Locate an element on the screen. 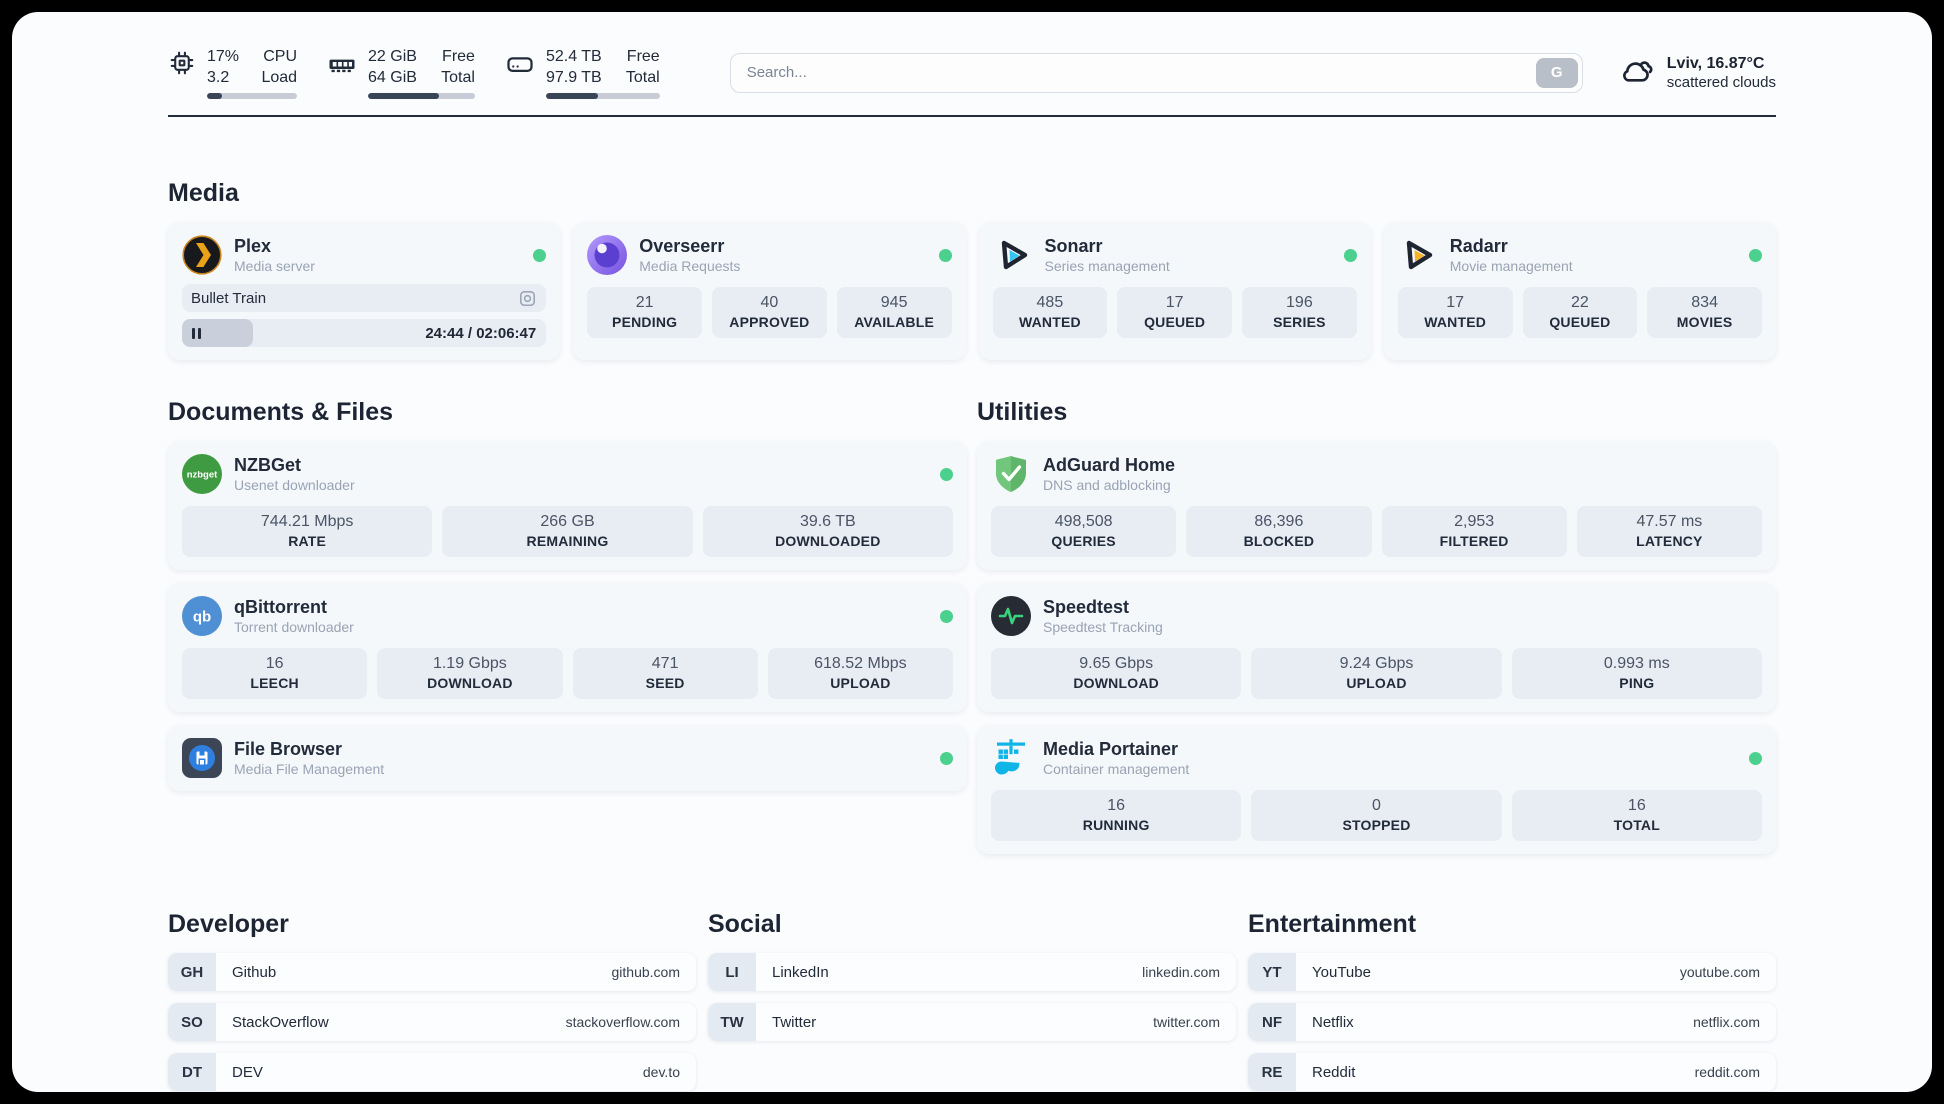 The height and width of the screenshot is (1104, 1944). stat-box-approved: 40 APPROVED is located at coordinates (769, 313).